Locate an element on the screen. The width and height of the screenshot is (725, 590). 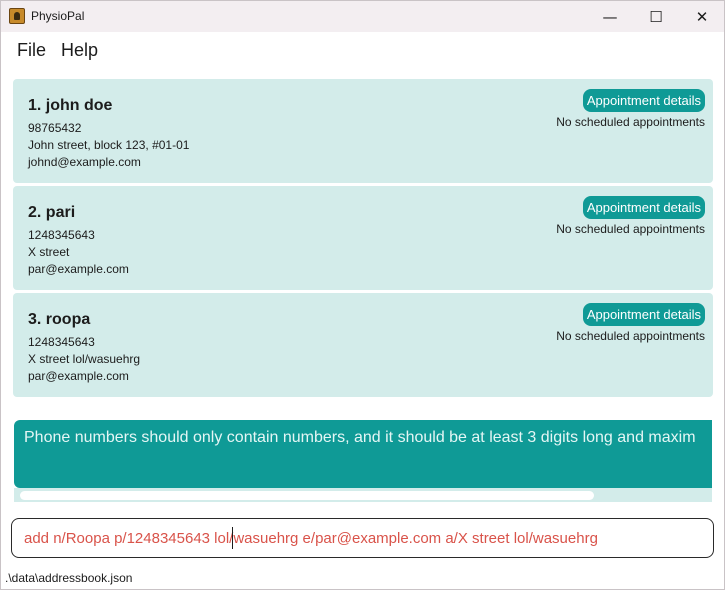
person-address: X street lol/wasuehrg is located at coordinates (84, 359).